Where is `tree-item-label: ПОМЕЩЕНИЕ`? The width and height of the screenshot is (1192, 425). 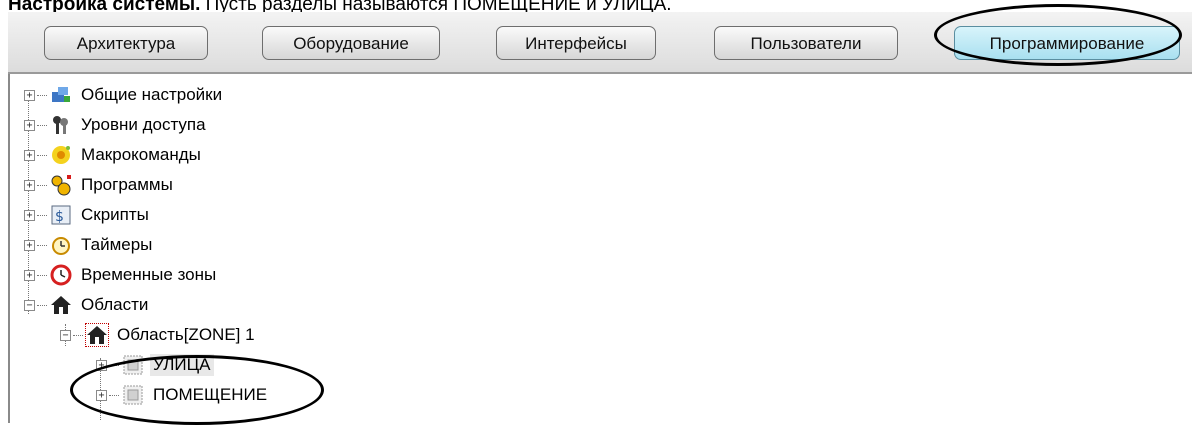 tree-item-label: ПОМЕЩЕНИЕ is located at coordinates (210, 394).